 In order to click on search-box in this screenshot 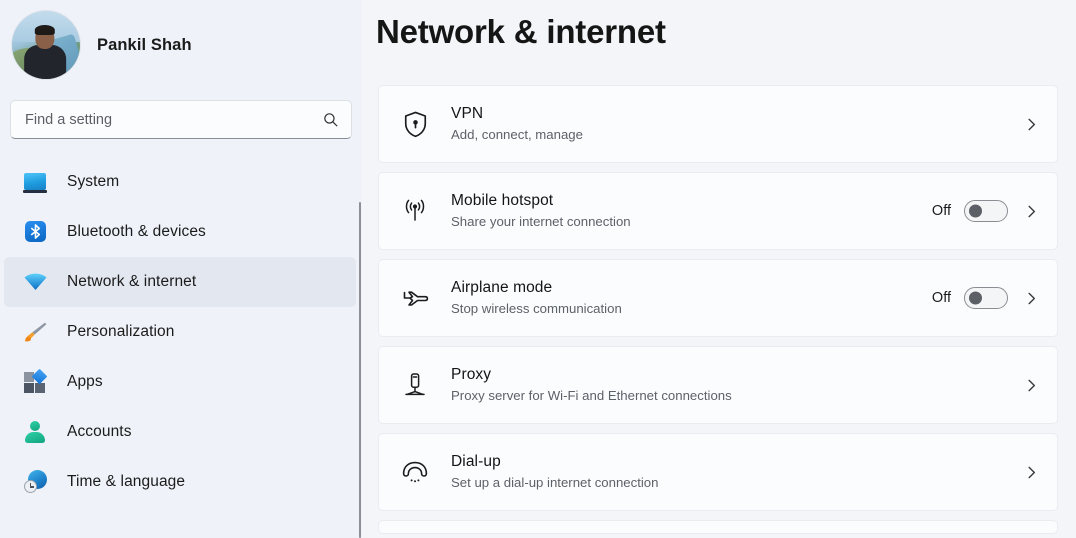, I will do `click(181, 119)`.